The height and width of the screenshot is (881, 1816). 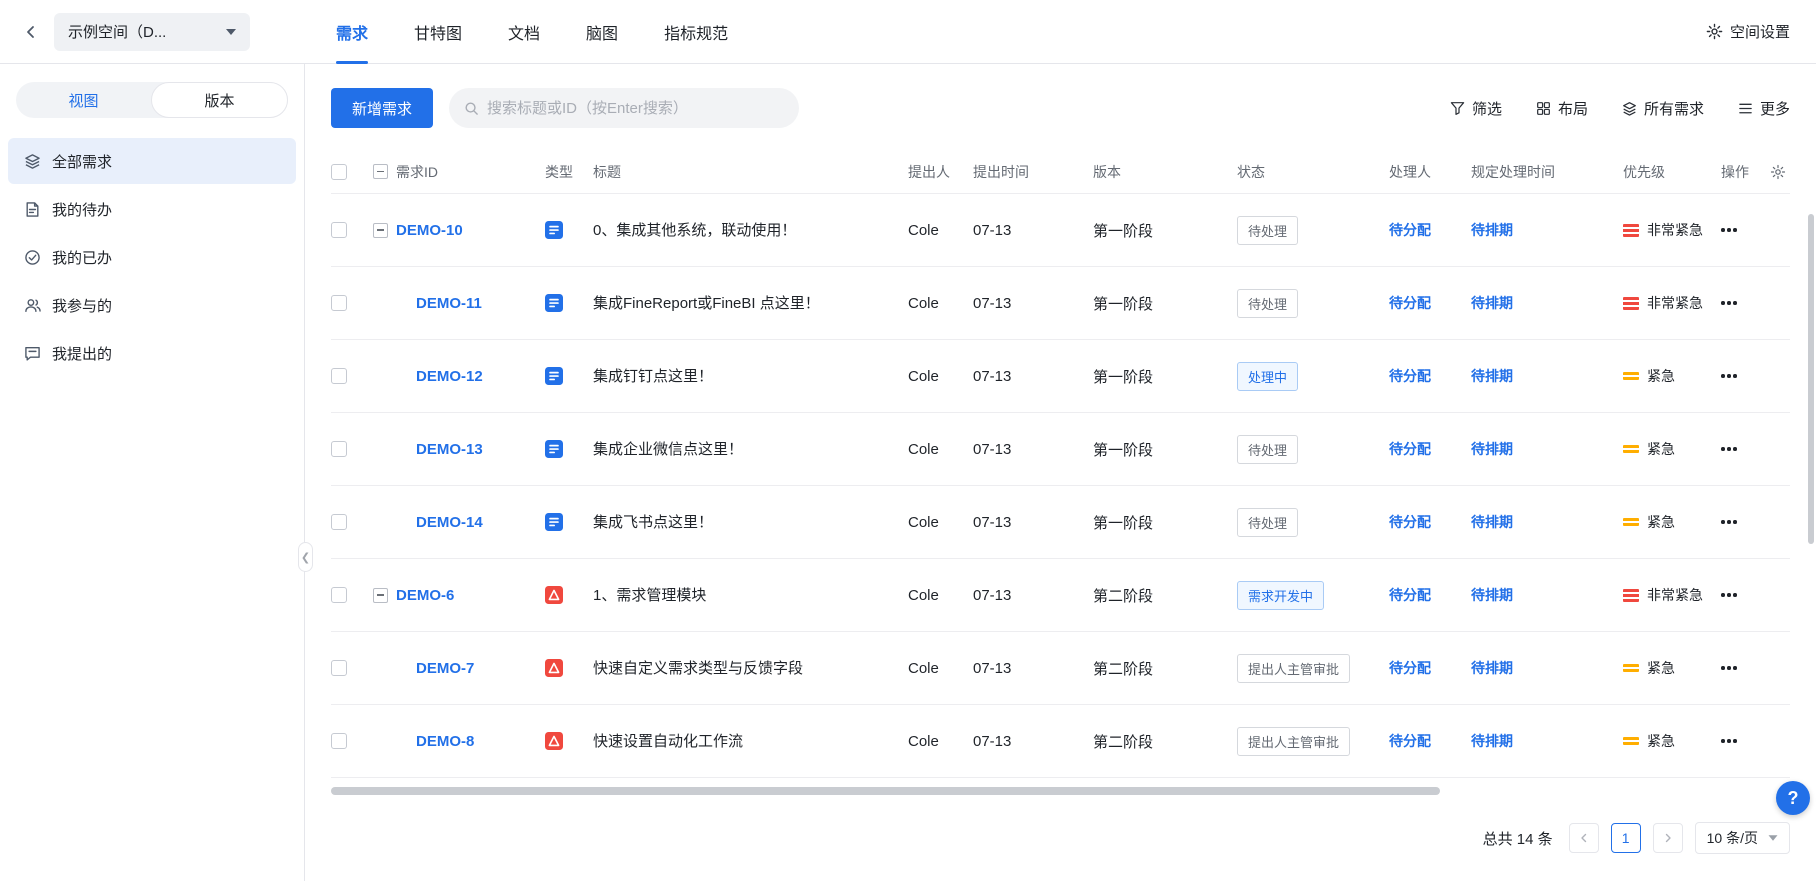 What do you see at coordinates (750, 376) in the screenshot?
I see `requirement-title: 集成钉钉点这里！` at bounding box center [750, 376].